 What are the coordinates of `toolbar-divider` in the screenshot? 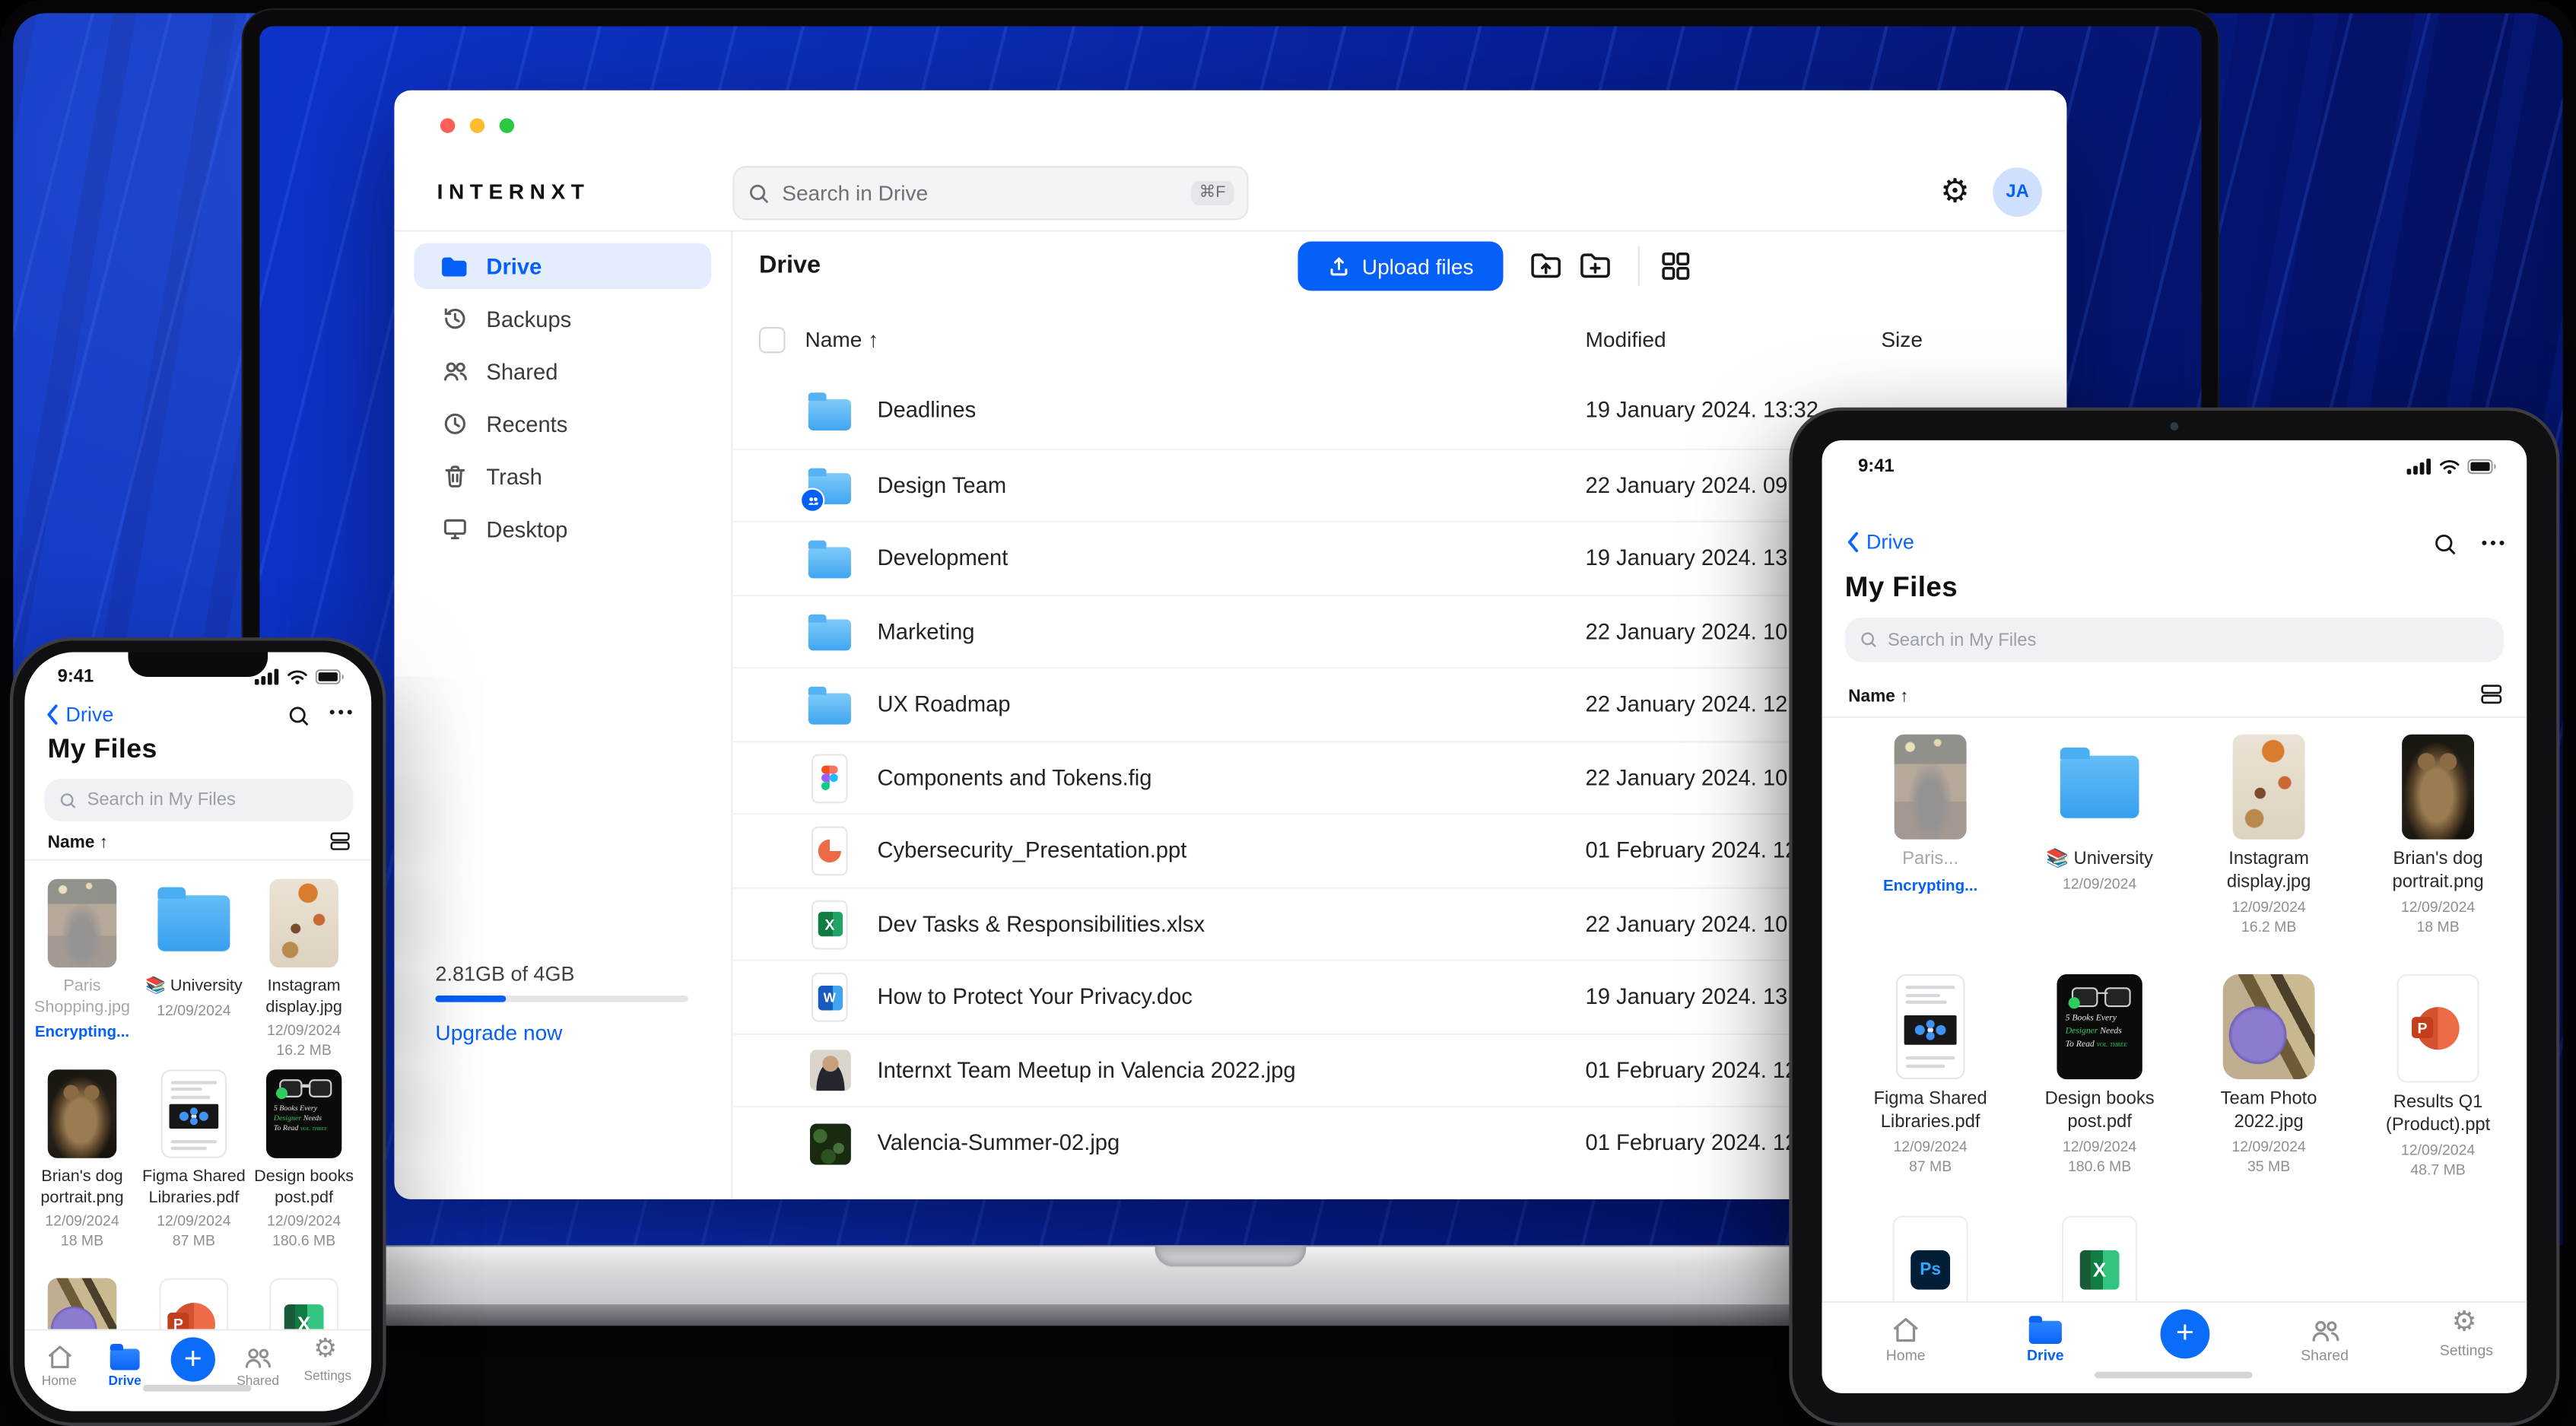 It's located at (1638, 266).